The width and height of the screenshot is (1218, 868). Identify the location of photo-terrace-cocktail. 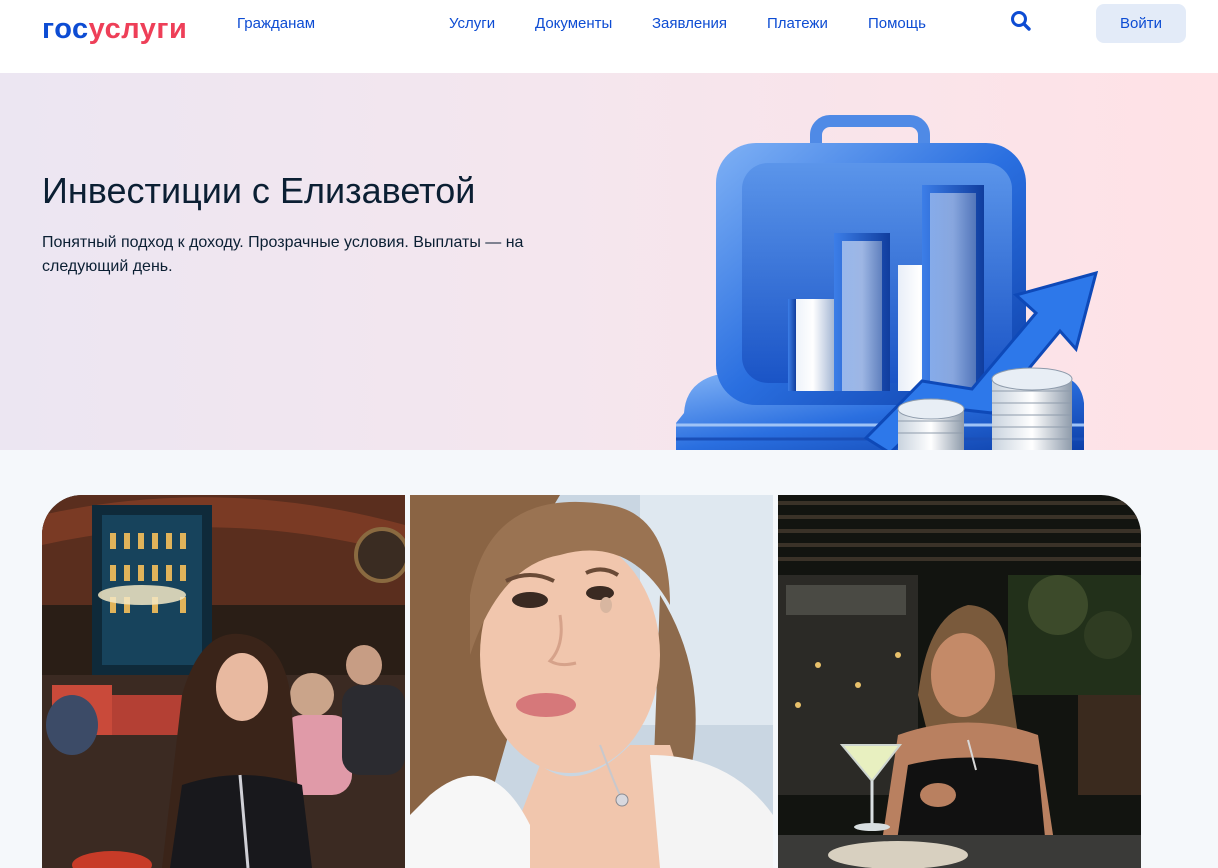
(959, 681).